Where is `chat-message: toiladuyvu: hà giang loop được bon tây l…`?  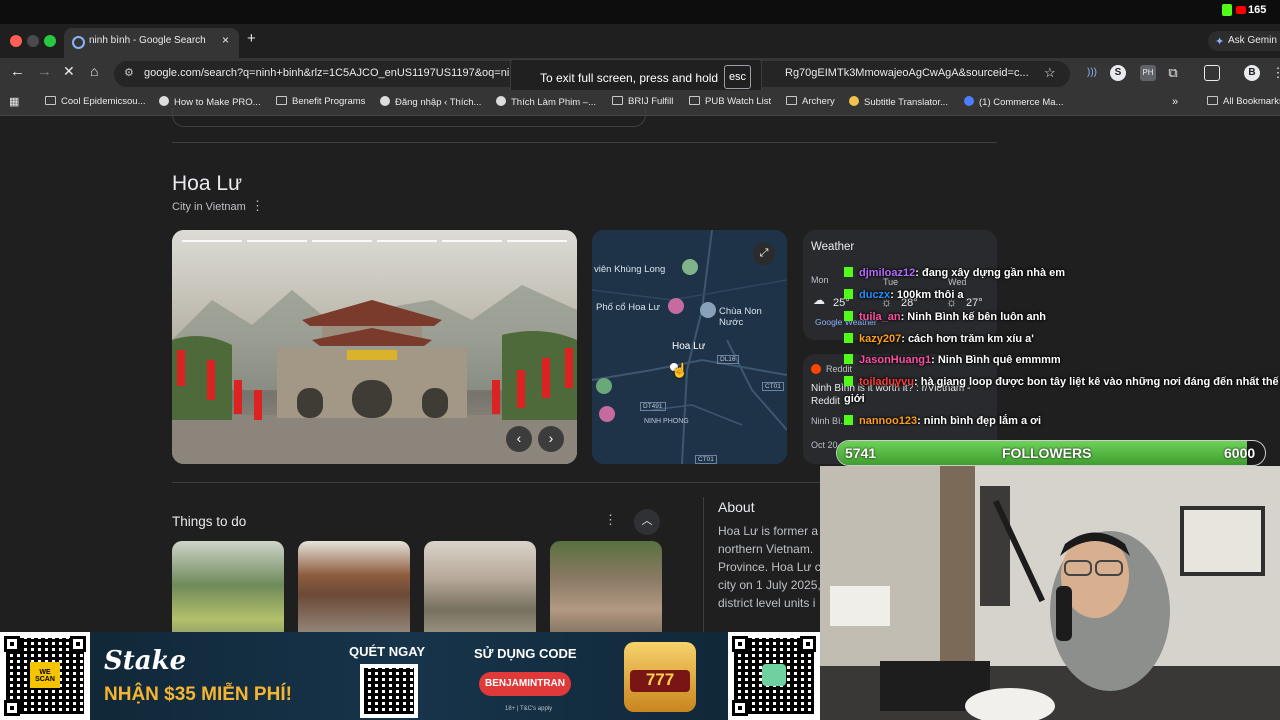 chat-message: toiladuyvu: hà giang loop được bon tây l… is located at coordinates (1061, 382).